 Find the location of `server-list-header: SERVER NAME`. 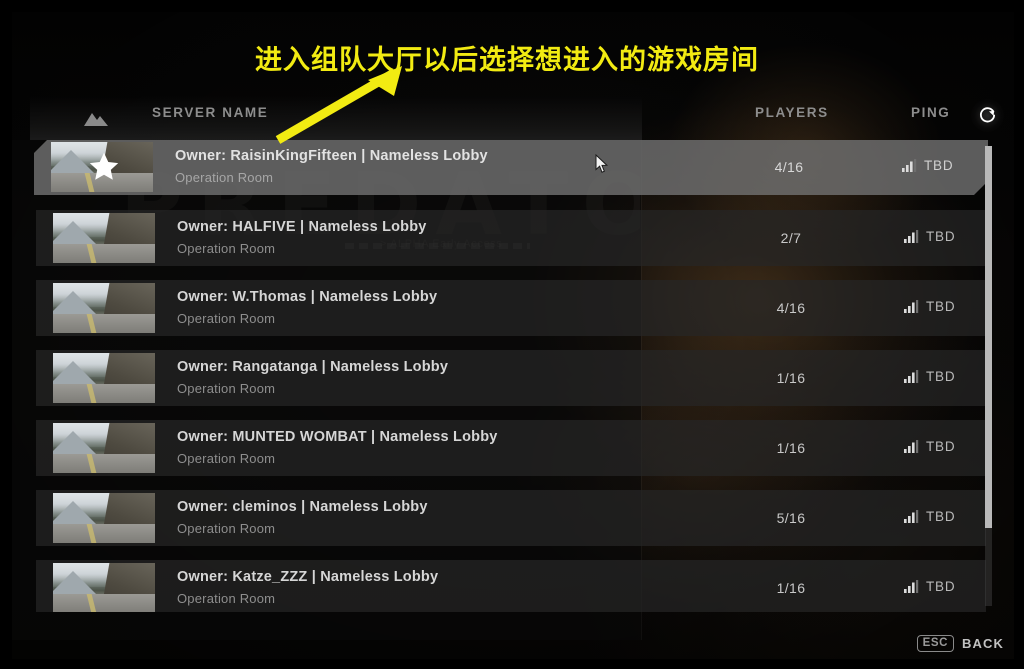

server-list-header: SERVER NAME is located at coordinates (336, 118).